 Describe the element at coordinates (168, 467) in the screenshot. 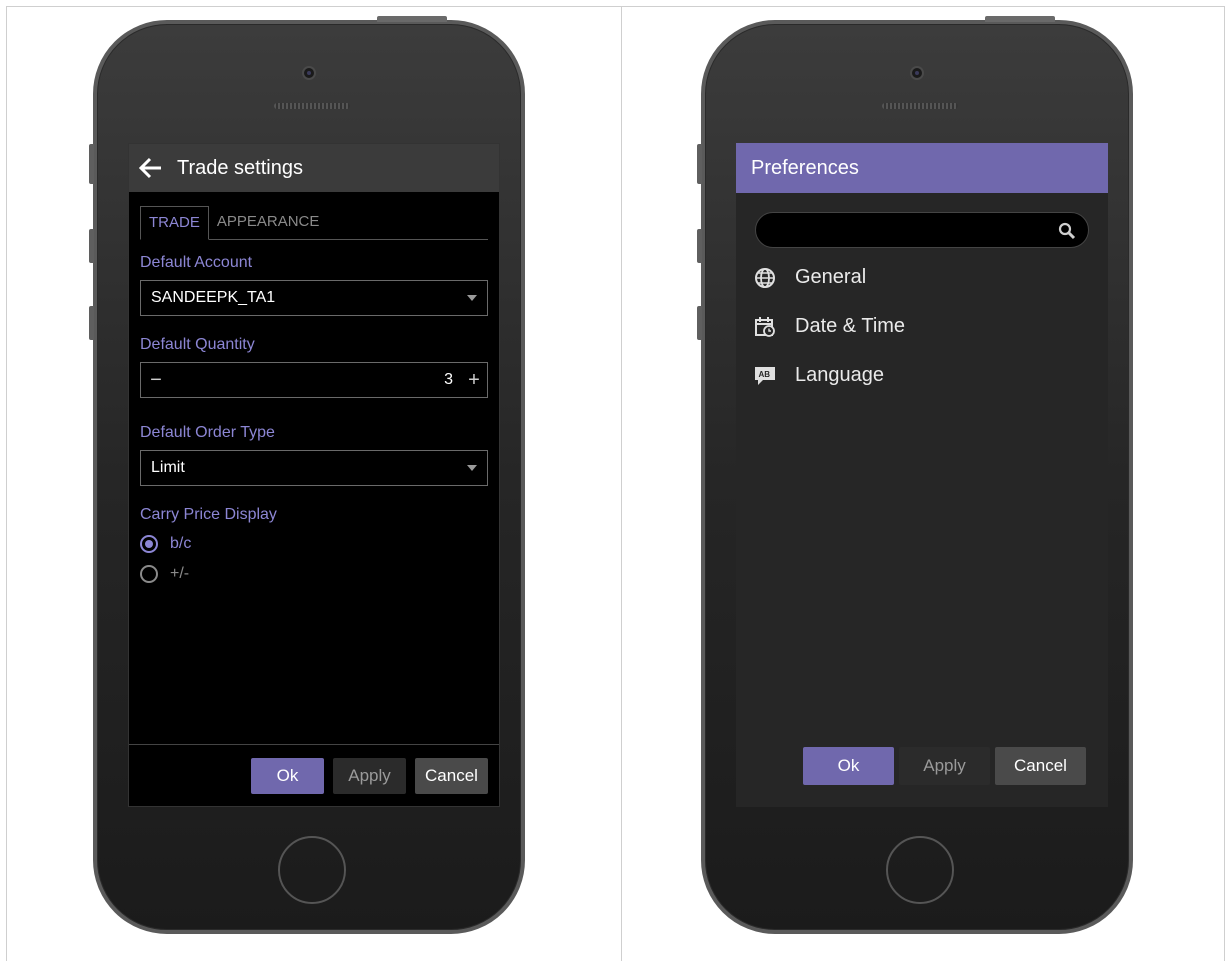

I see `order-type-value: Limit` at that location.